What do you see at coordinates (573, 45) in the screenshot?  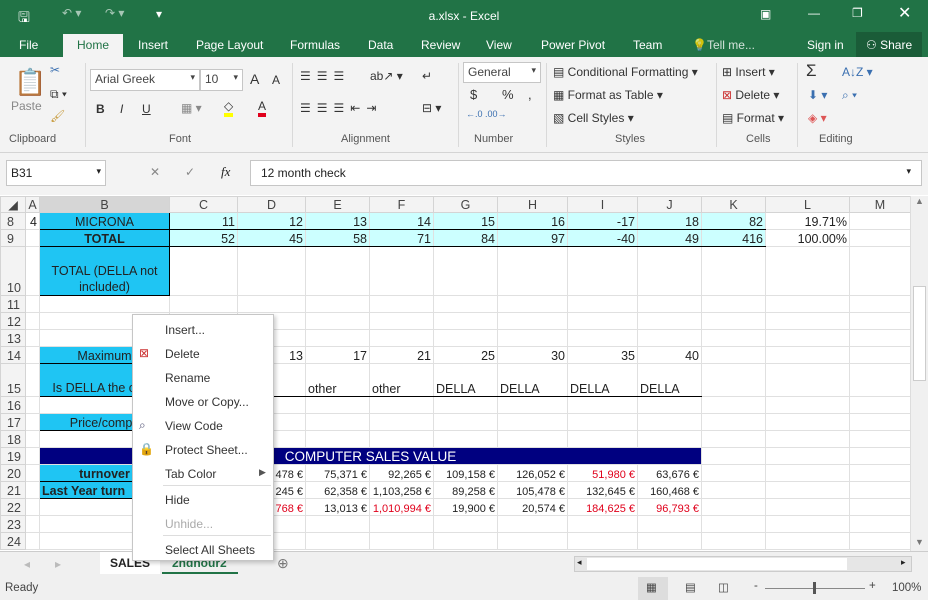 I see `tab-power-pivot: Power Pivot` at bounding box center [573, 45].